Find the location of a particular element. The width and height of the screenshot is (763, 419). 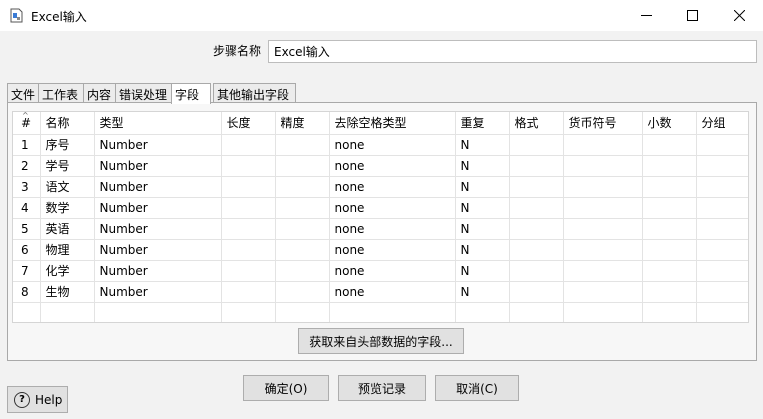

ok-button: 确定(O) is located at coordinates (286, 388).